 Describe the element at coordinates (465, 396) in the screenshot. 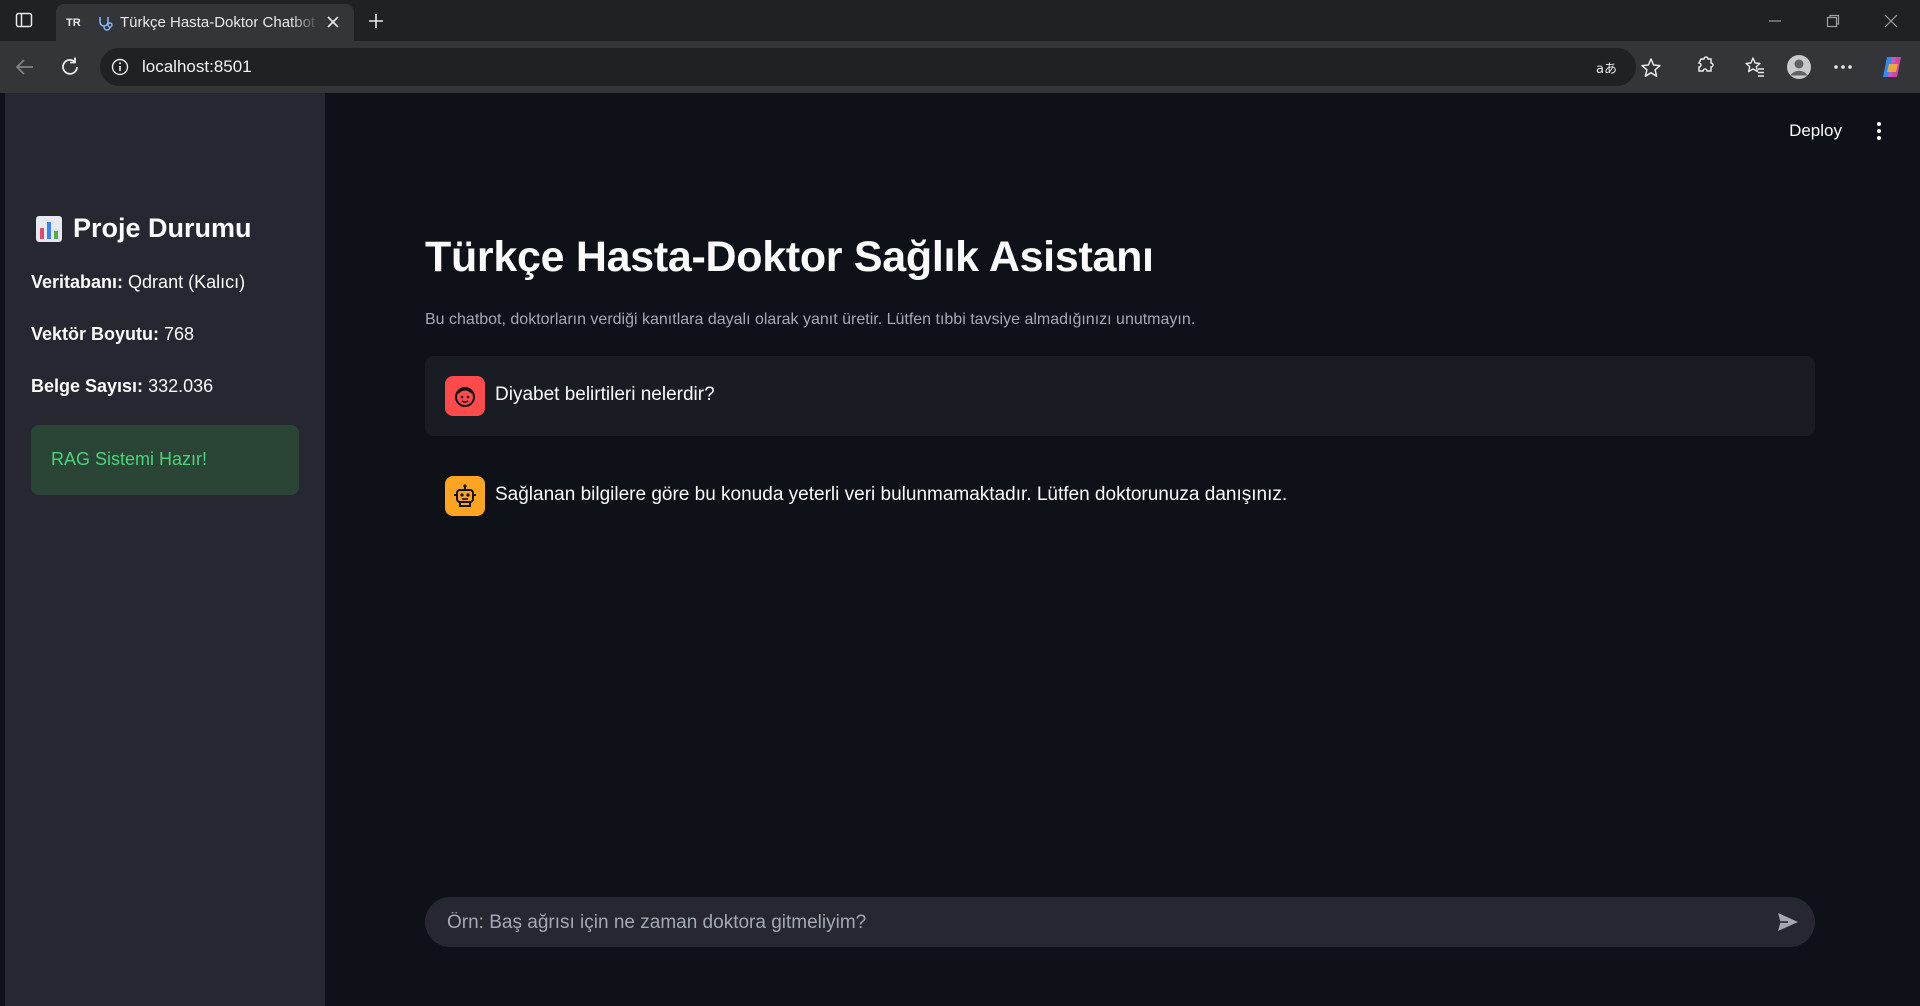

I see `user-face-icon` at that location.